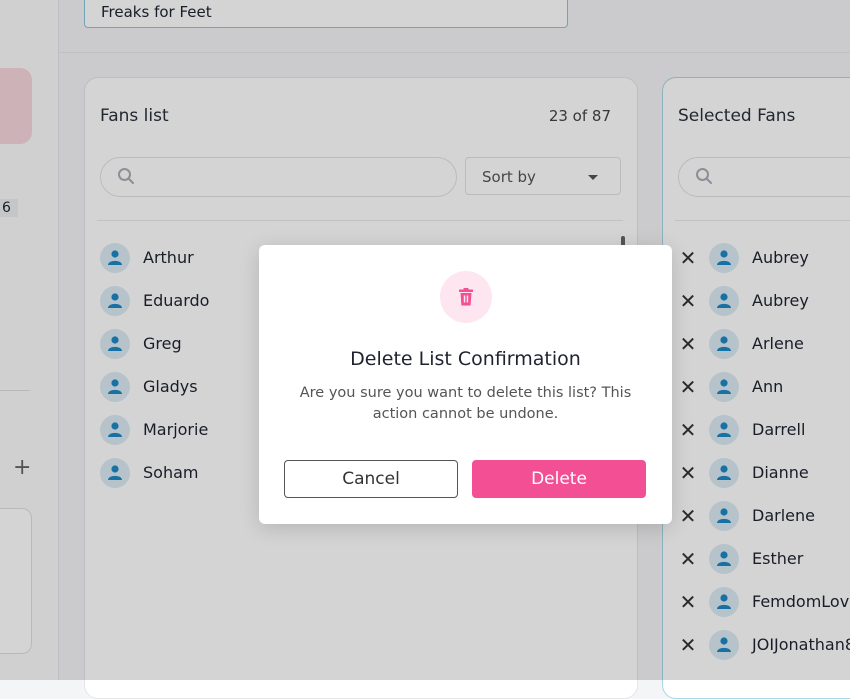  I want to click on trash-icon, so click(466, 297).